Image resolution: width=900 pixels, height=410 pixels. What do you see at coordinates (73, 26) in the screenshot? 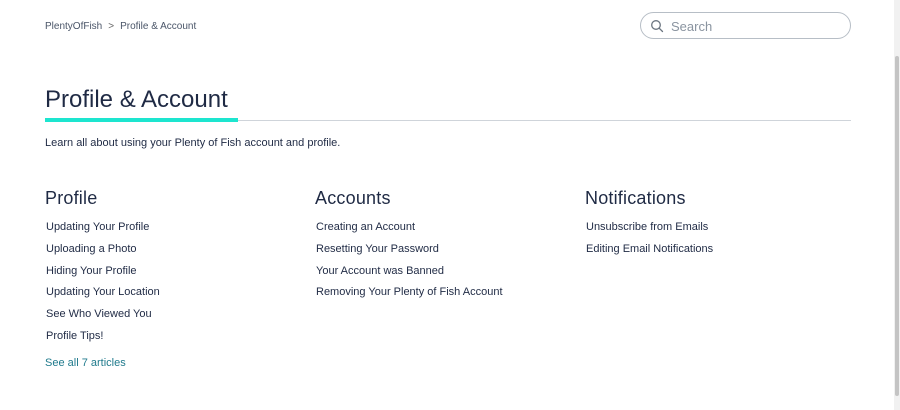
I see `breadcrumb-home-link: PlentyOfFish` at bounding box center [73, 26].